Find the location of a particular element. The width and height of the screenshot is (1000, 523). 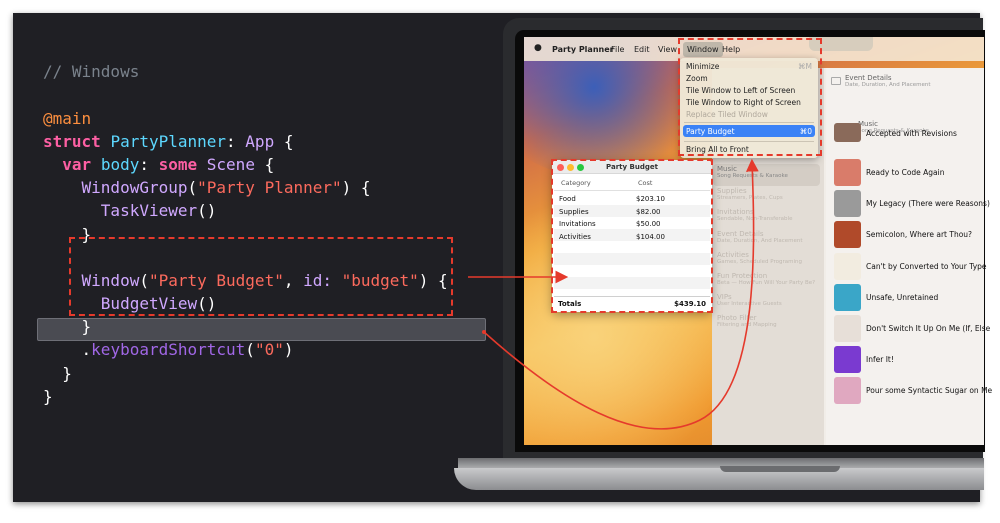

song-title: Don't Switch It Up On Me (If, Else is located at coordinates (928, 328).